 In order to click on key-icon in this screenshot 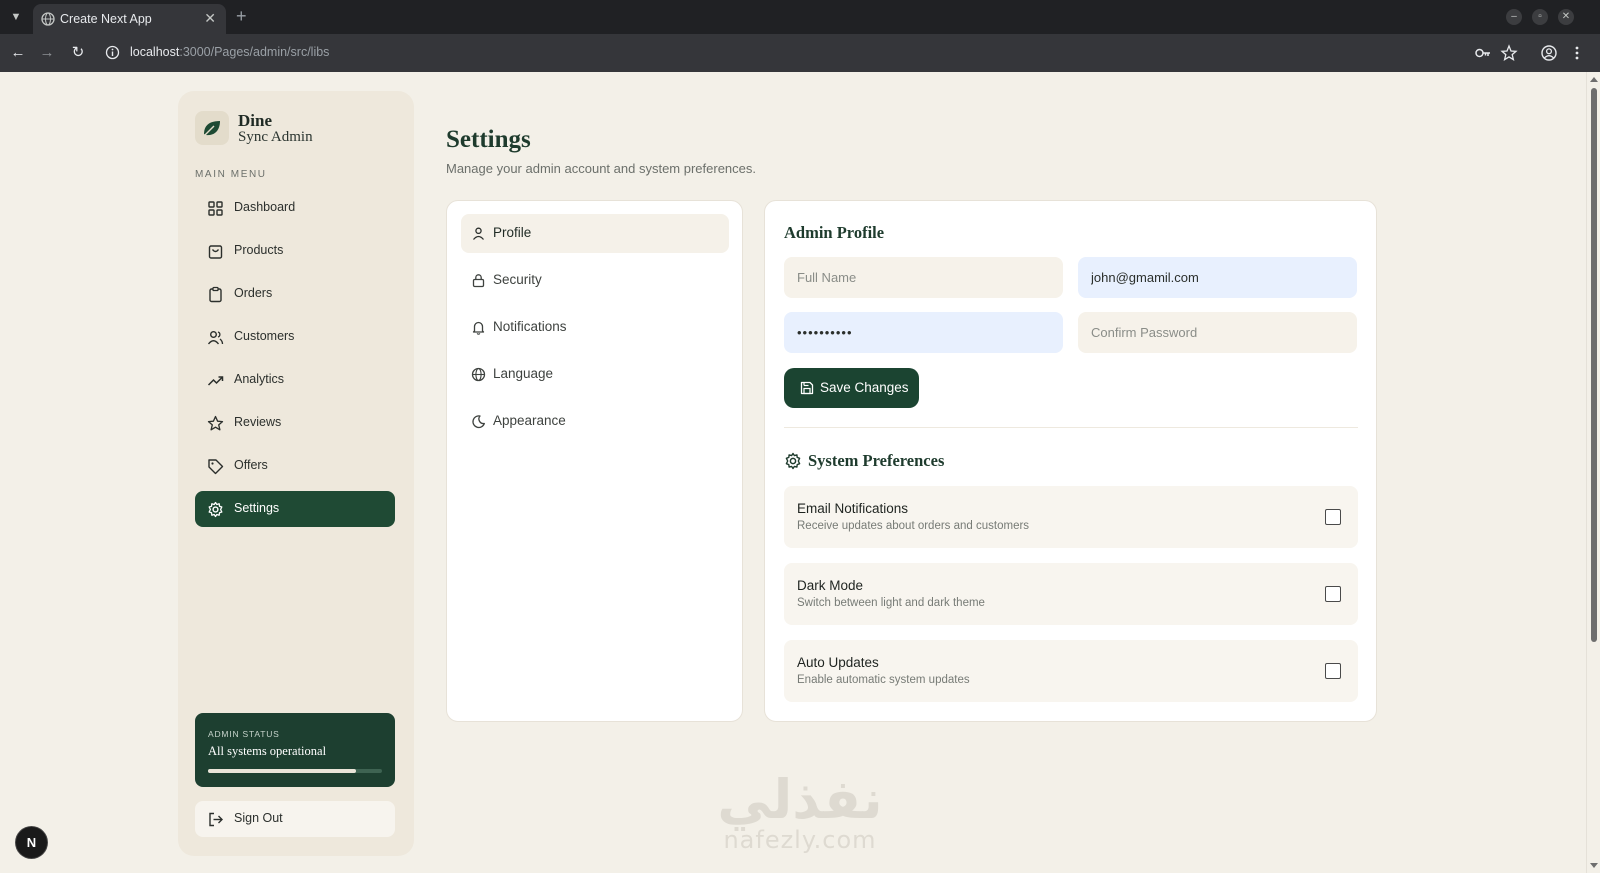, I will do `click(1483, 53)`.